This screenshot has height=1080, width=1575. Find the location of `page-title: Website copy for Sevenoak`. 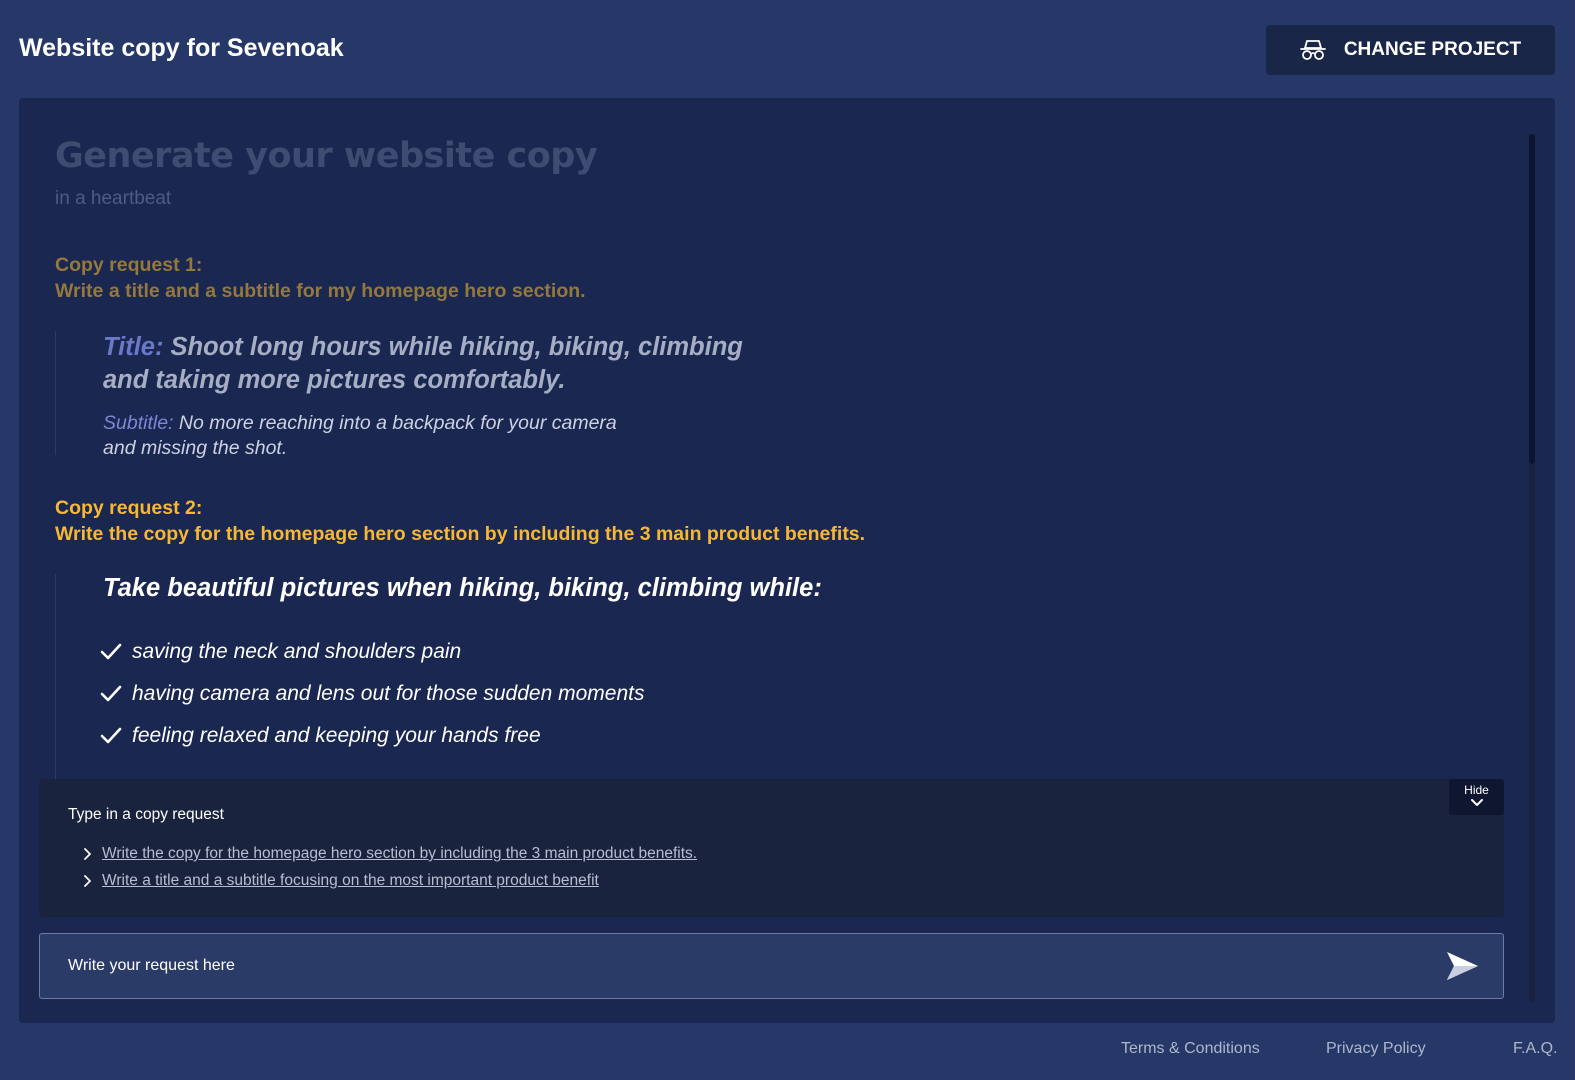

page-title: Website copy for Sevenoak is located at coordinates (181, 48).